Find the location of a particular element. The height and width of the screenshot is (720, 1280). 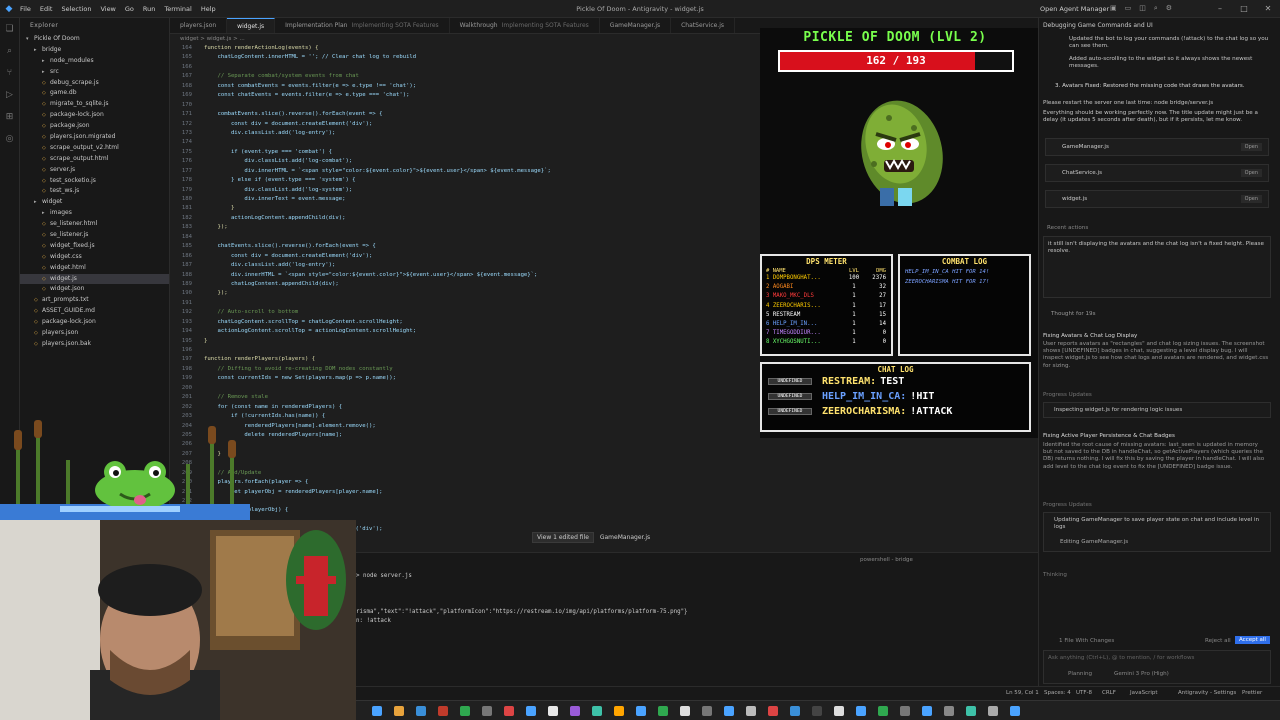

view-edited-file-button: View 1 edited file is located at coordinates (563, 537).